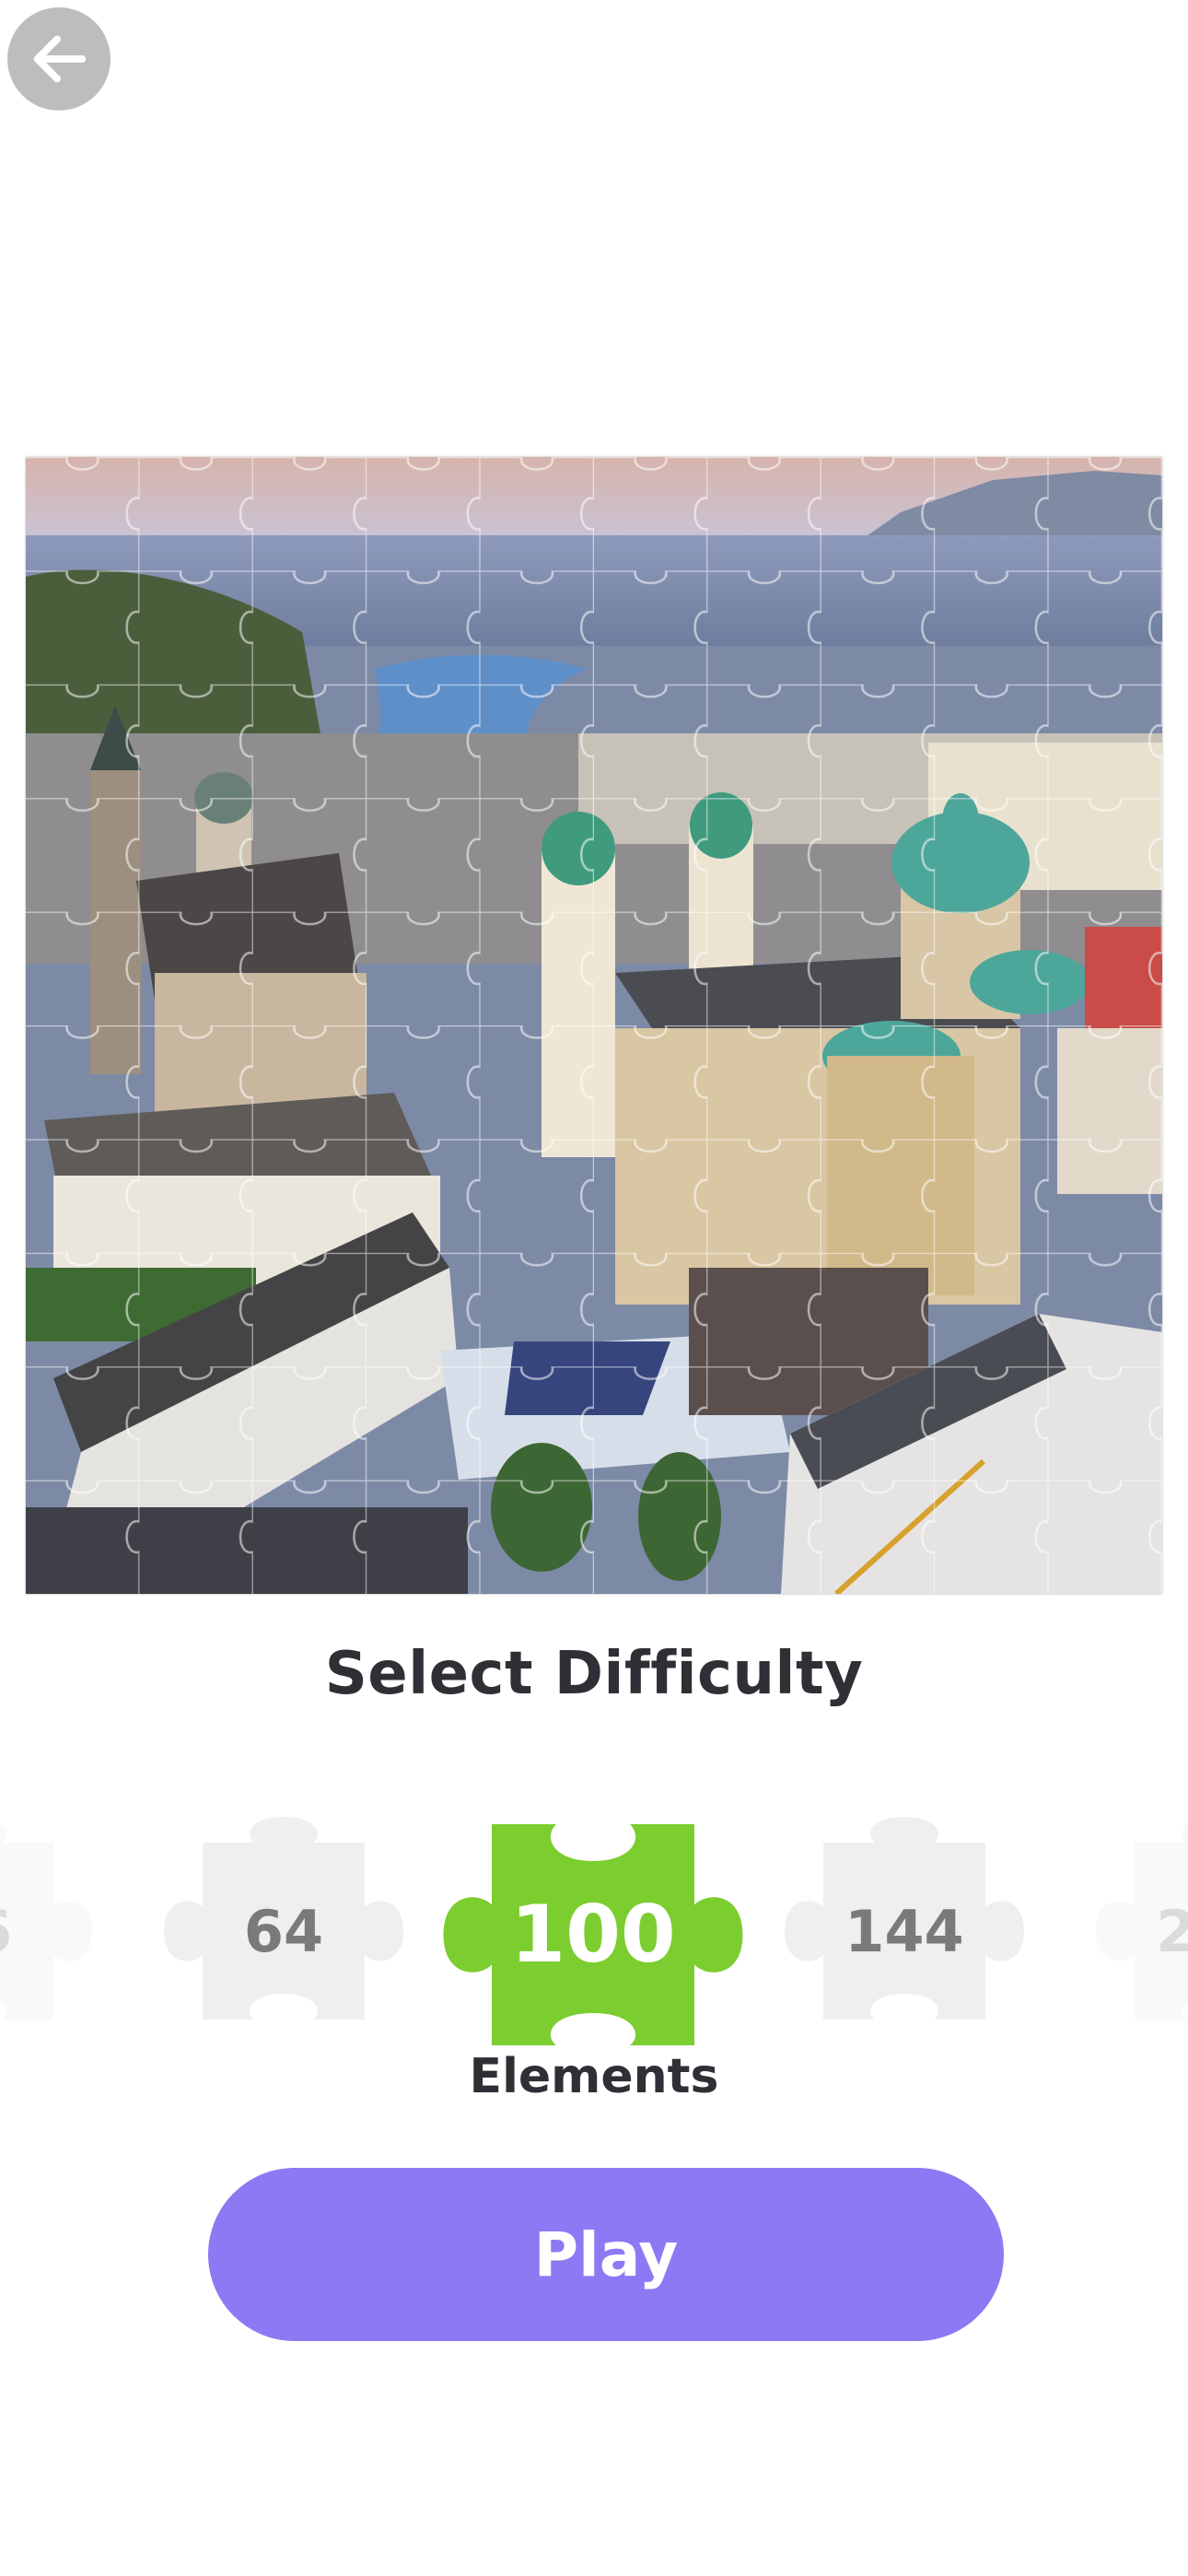  I want to click on difficulty-title: Select Difficulty, so click(594, 1674).